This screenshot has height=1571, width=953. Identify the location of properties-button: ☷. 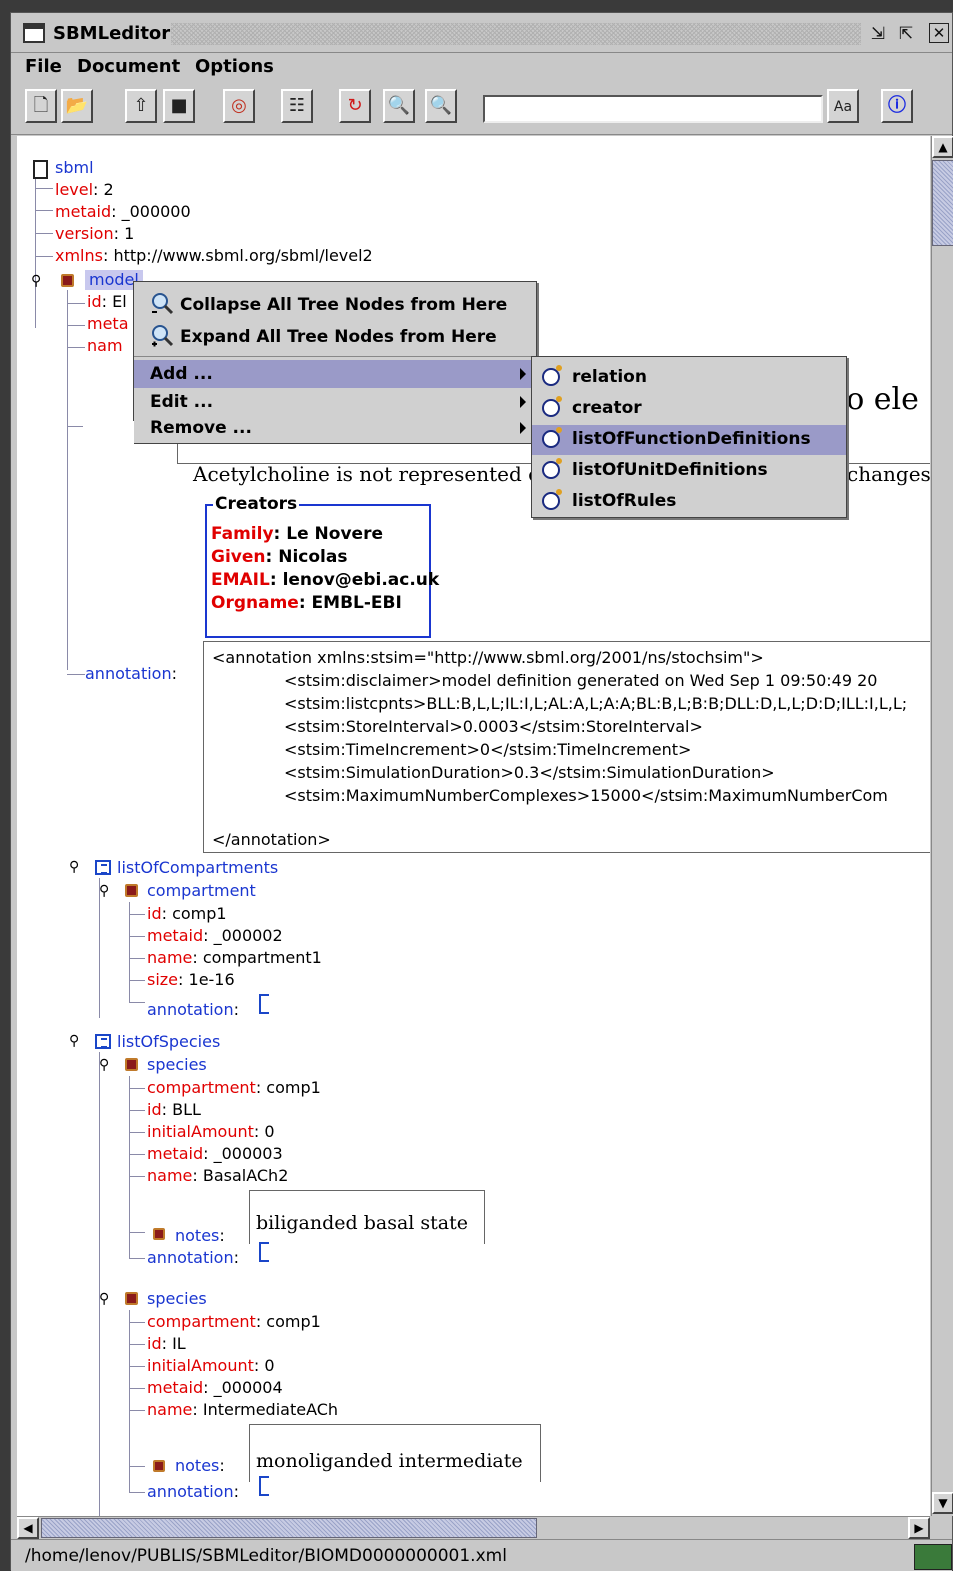
(297, 106).